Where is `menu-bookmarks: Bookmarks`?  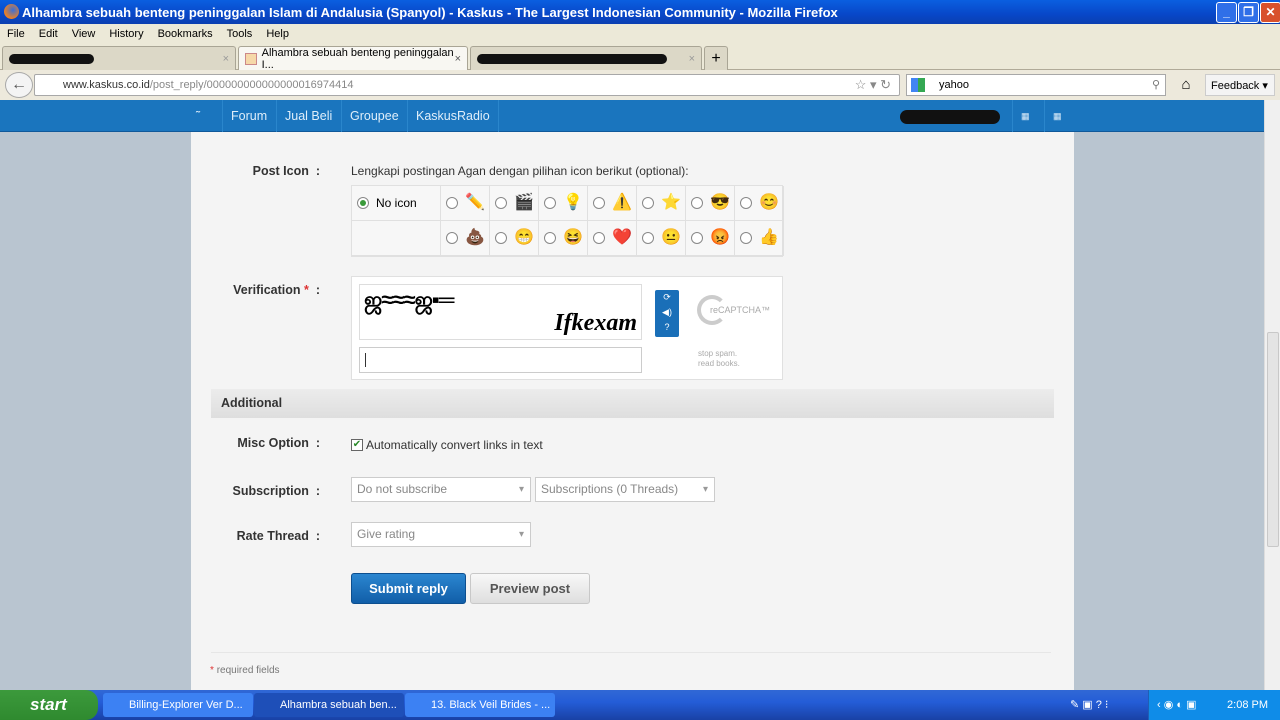 menu-bookmarks: Bookmarks is located at coordinates (185, 34).